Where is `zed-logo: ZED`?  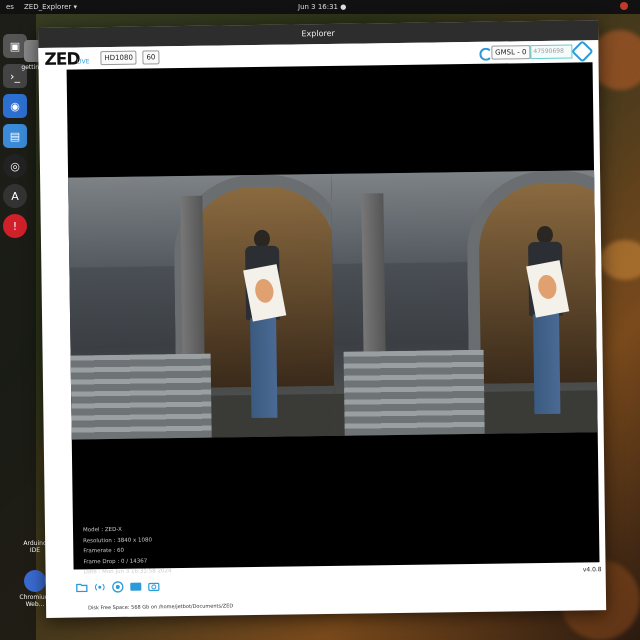 zed-logo: ZED is located at coordinates (62, 59).